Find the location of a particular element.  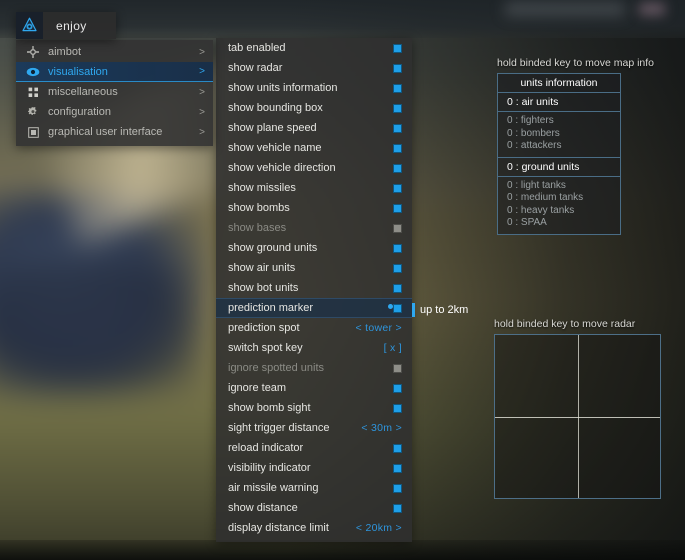

sidebar-item-aimbot: aimbot > is located at coordinates (114, 52).